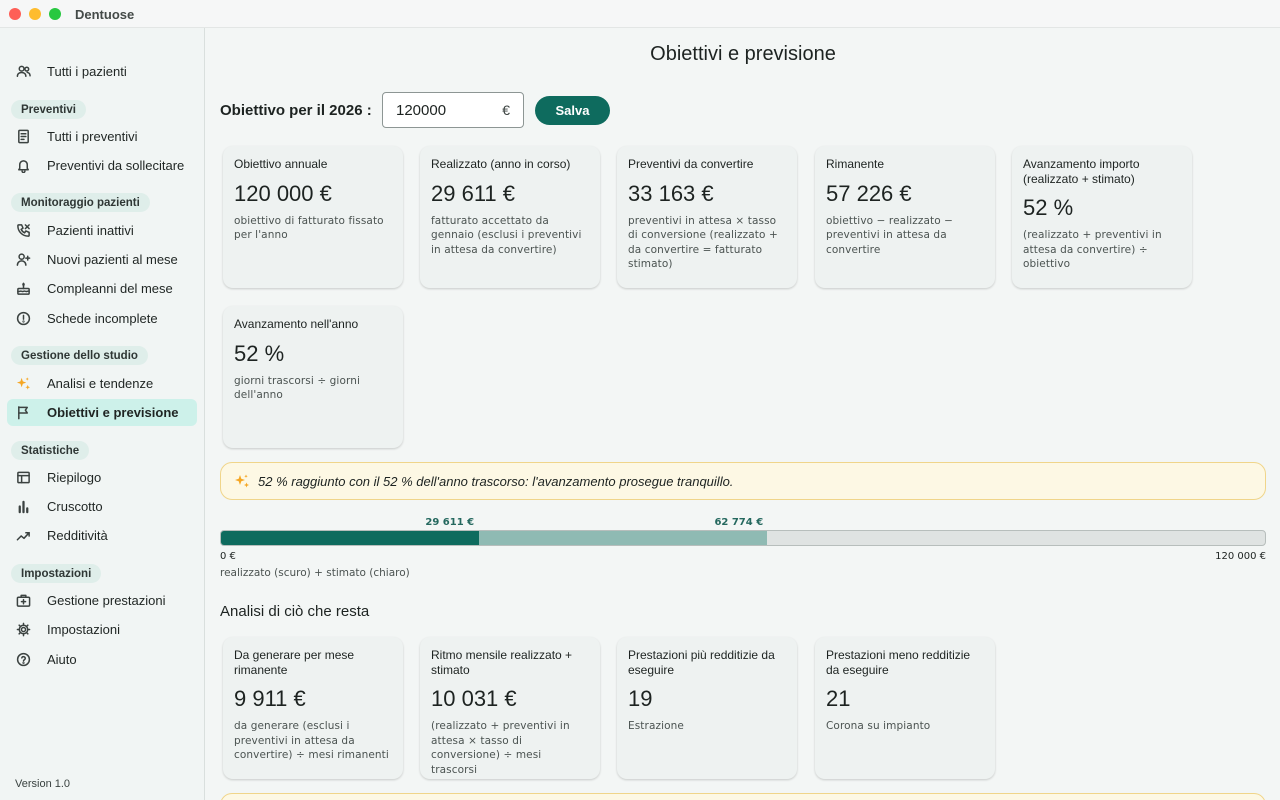  What do you see at coordinates (110, 288) in the screenshot?
I see `sidebar-item-label: Compleanni del mese` at bounding box center [110, 288].